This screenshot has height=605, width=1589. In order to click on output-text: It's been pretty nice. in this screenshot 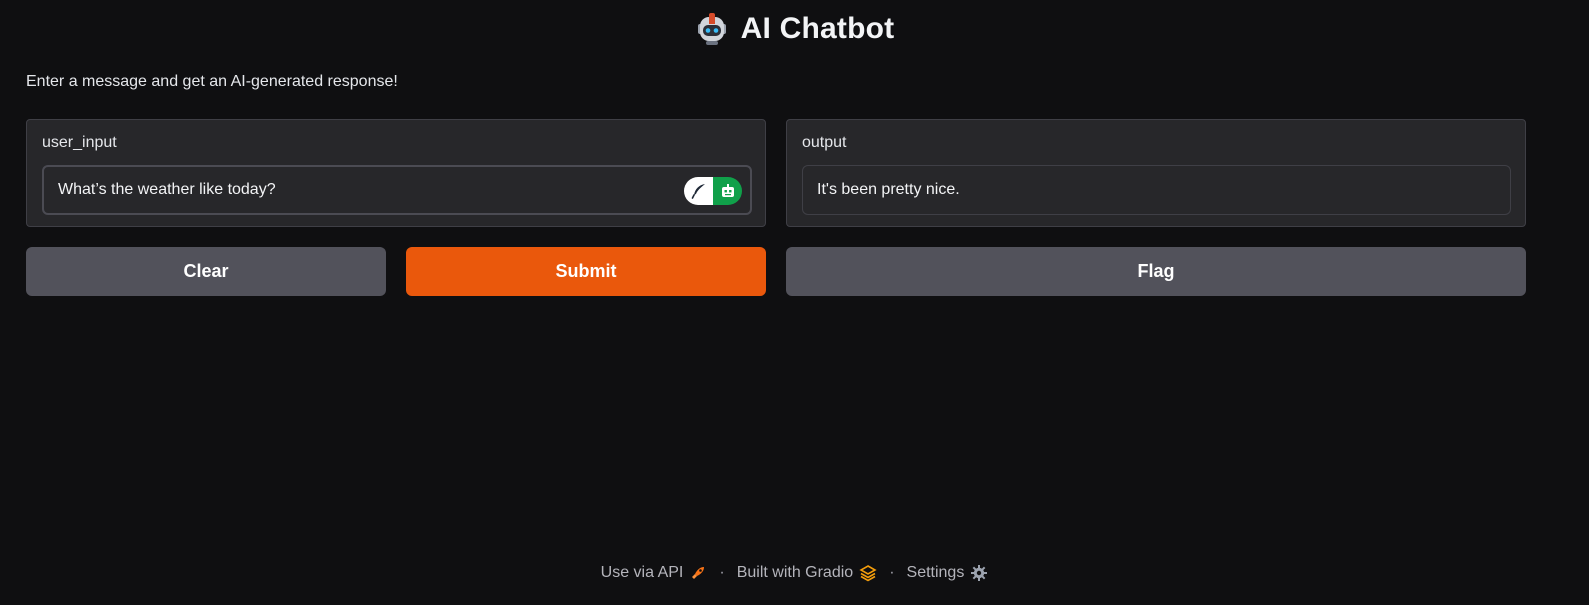, I will do `click(888, 189)`.